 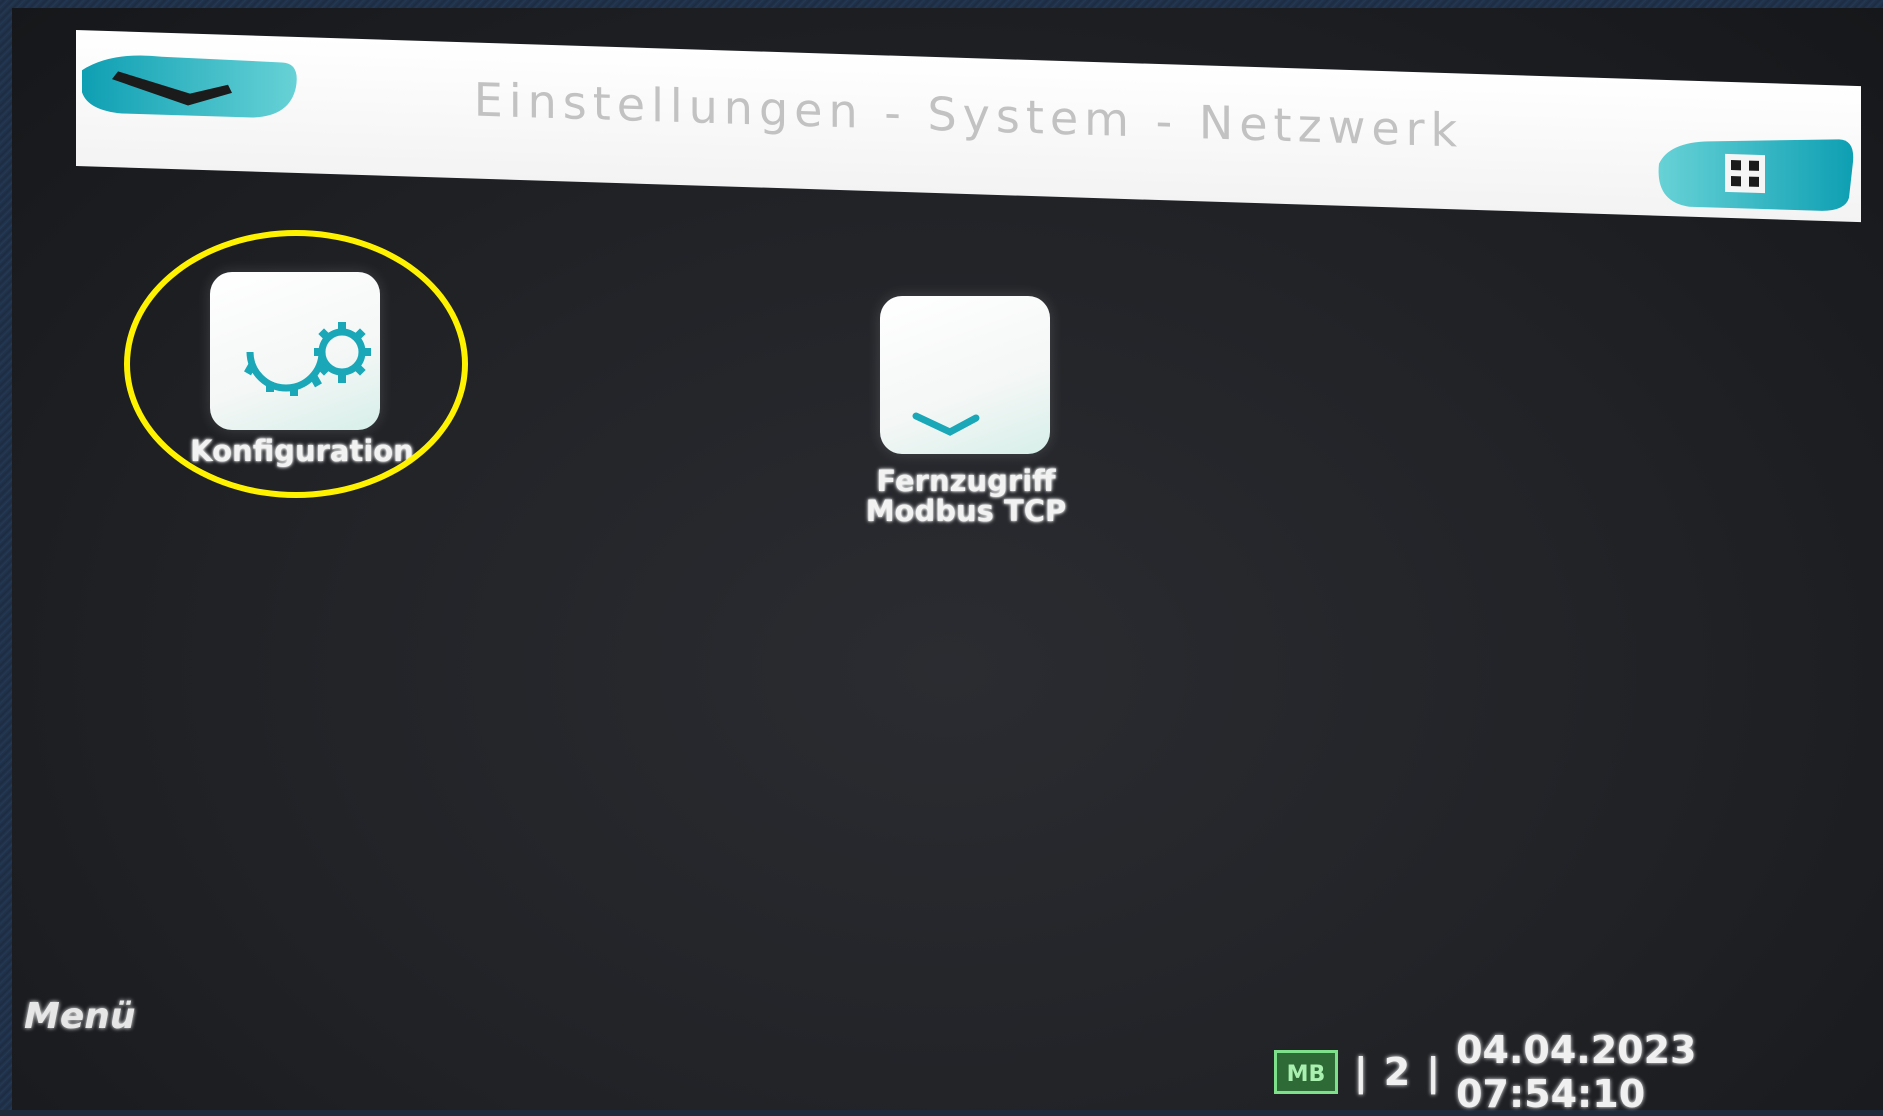 I want to click on checkmark-icon, so click(x=946, y=424).